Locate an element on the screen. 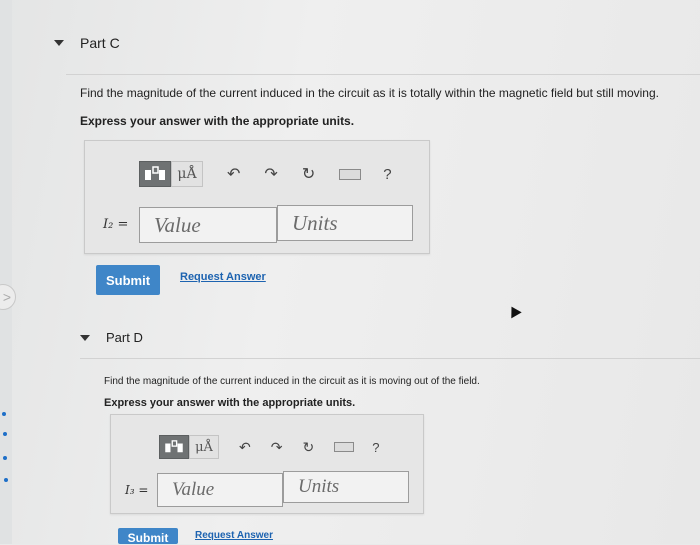 This screenshot has width=700, height=545. answer-box: μÅ ↶ ↷ ↻ ? I₂ = Value Units is located at coordinates (257, 197).